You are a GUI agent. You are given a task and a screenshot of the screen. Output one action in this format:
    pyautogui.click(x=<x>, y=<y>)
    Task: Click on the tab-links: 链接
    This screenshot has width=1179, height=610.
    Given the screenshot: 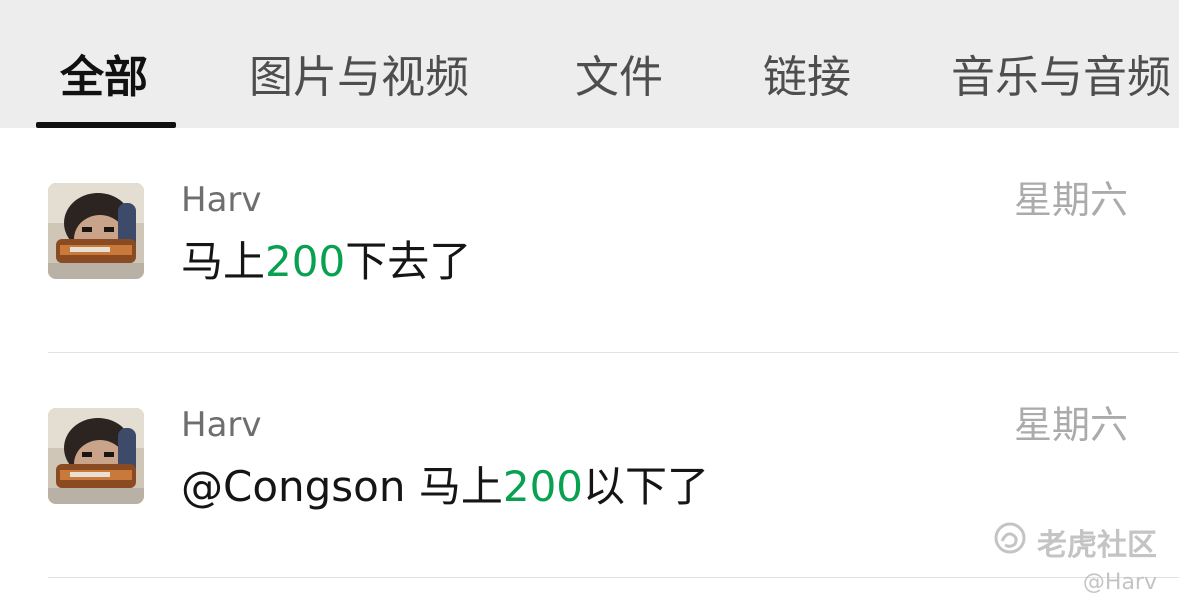 What is the action you would take?
    pyautogui.click(x=807, y=78)
    